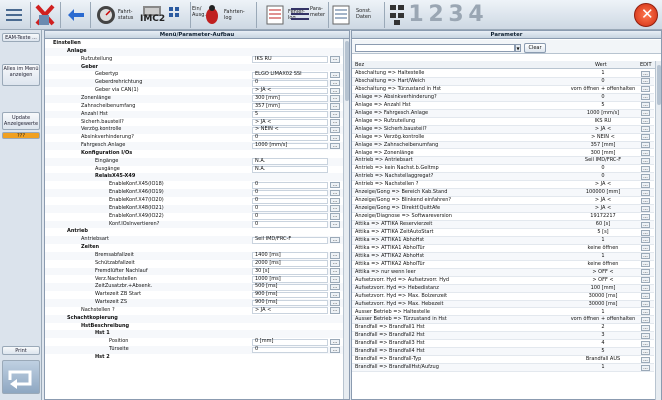 The width and height of the screenshot is (662, 400). I want to click on close-button: ✕, so click(646, 15).